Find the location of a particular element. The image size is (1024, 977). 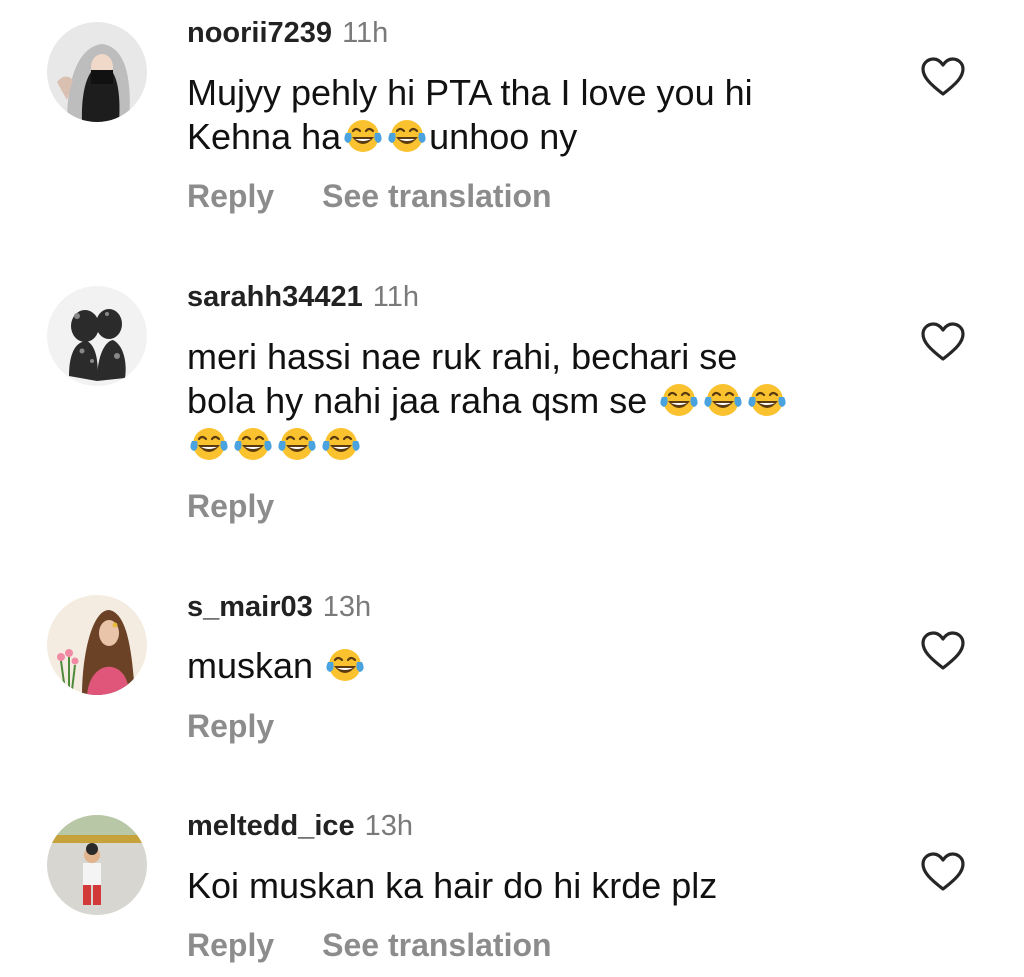

comment-line-text: Kehna ha is located at coordinates (264, 136).